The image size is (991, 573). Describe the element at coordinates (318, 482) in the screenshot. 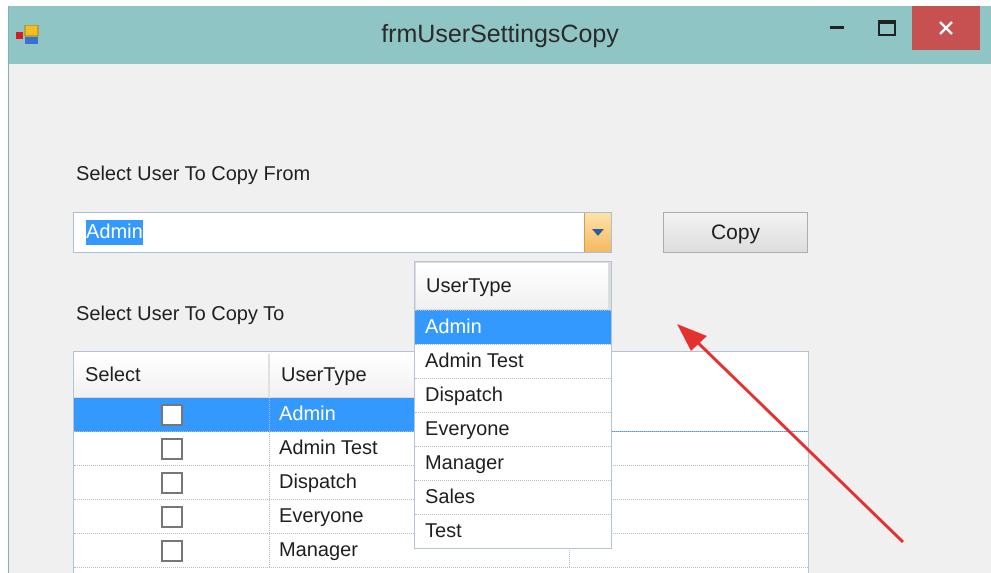

I see `table-cell: Dispatch` at that location.